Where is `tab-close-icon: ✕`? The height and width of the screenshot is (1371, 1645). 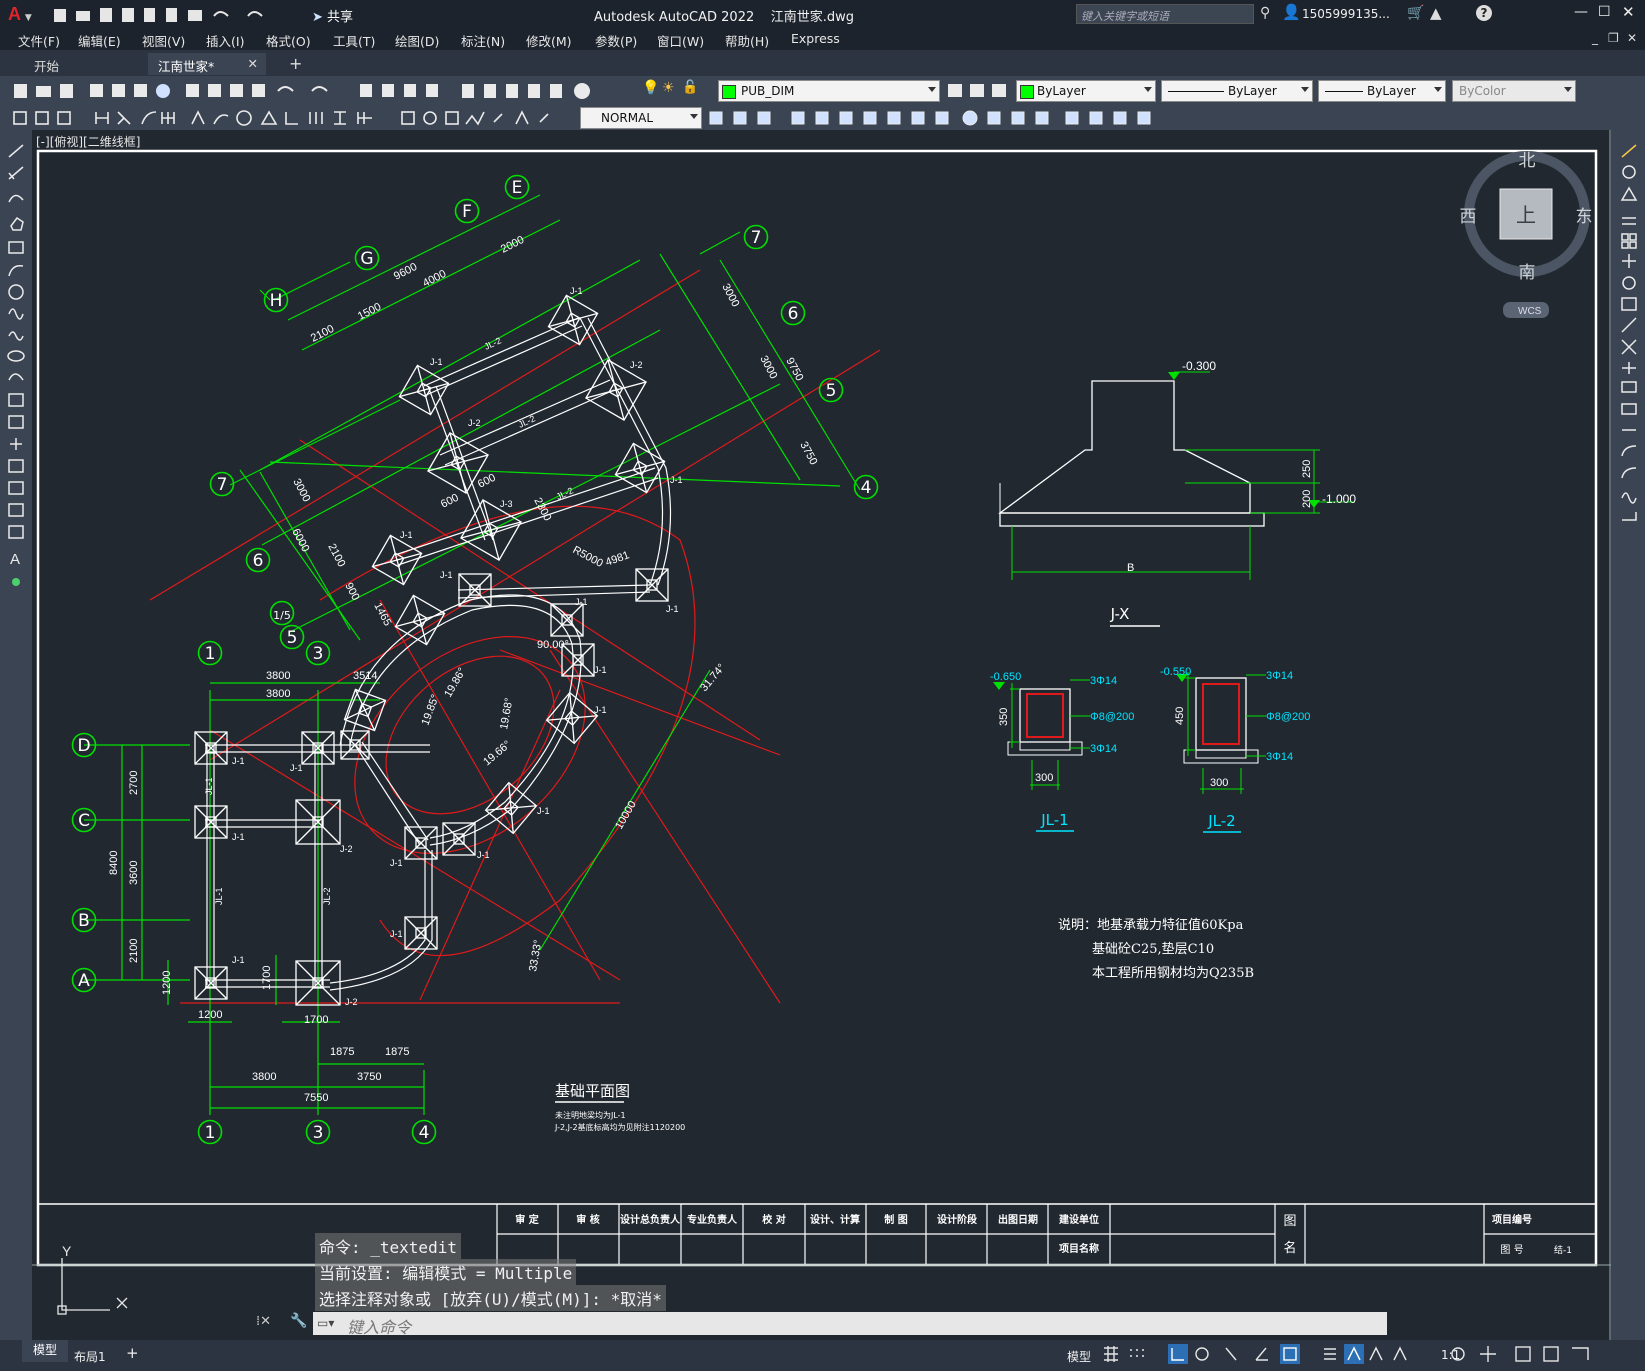 tab-close-icon: ✕ is located at coordinates (253, 63).